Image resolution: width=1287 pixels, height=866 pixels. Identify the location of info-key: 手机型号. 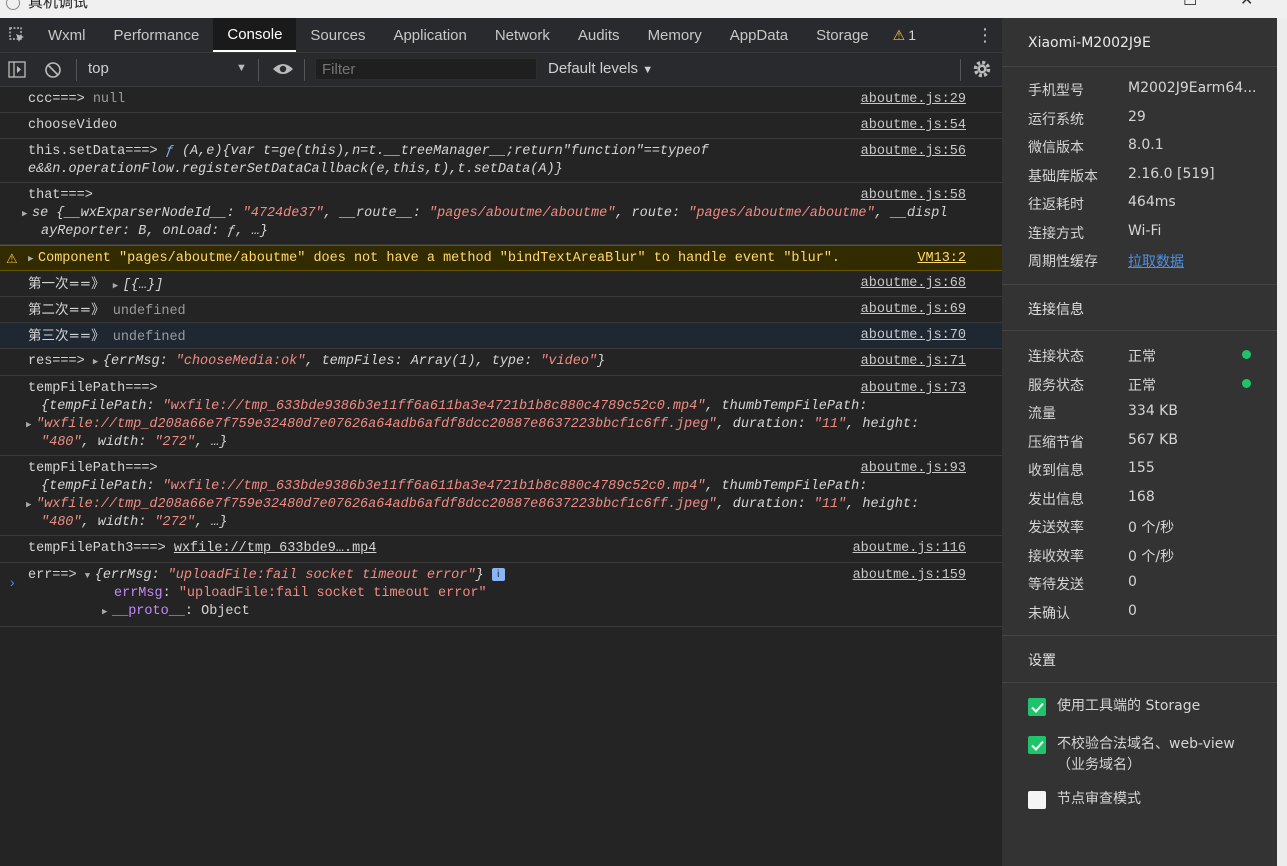
(1056, 91).